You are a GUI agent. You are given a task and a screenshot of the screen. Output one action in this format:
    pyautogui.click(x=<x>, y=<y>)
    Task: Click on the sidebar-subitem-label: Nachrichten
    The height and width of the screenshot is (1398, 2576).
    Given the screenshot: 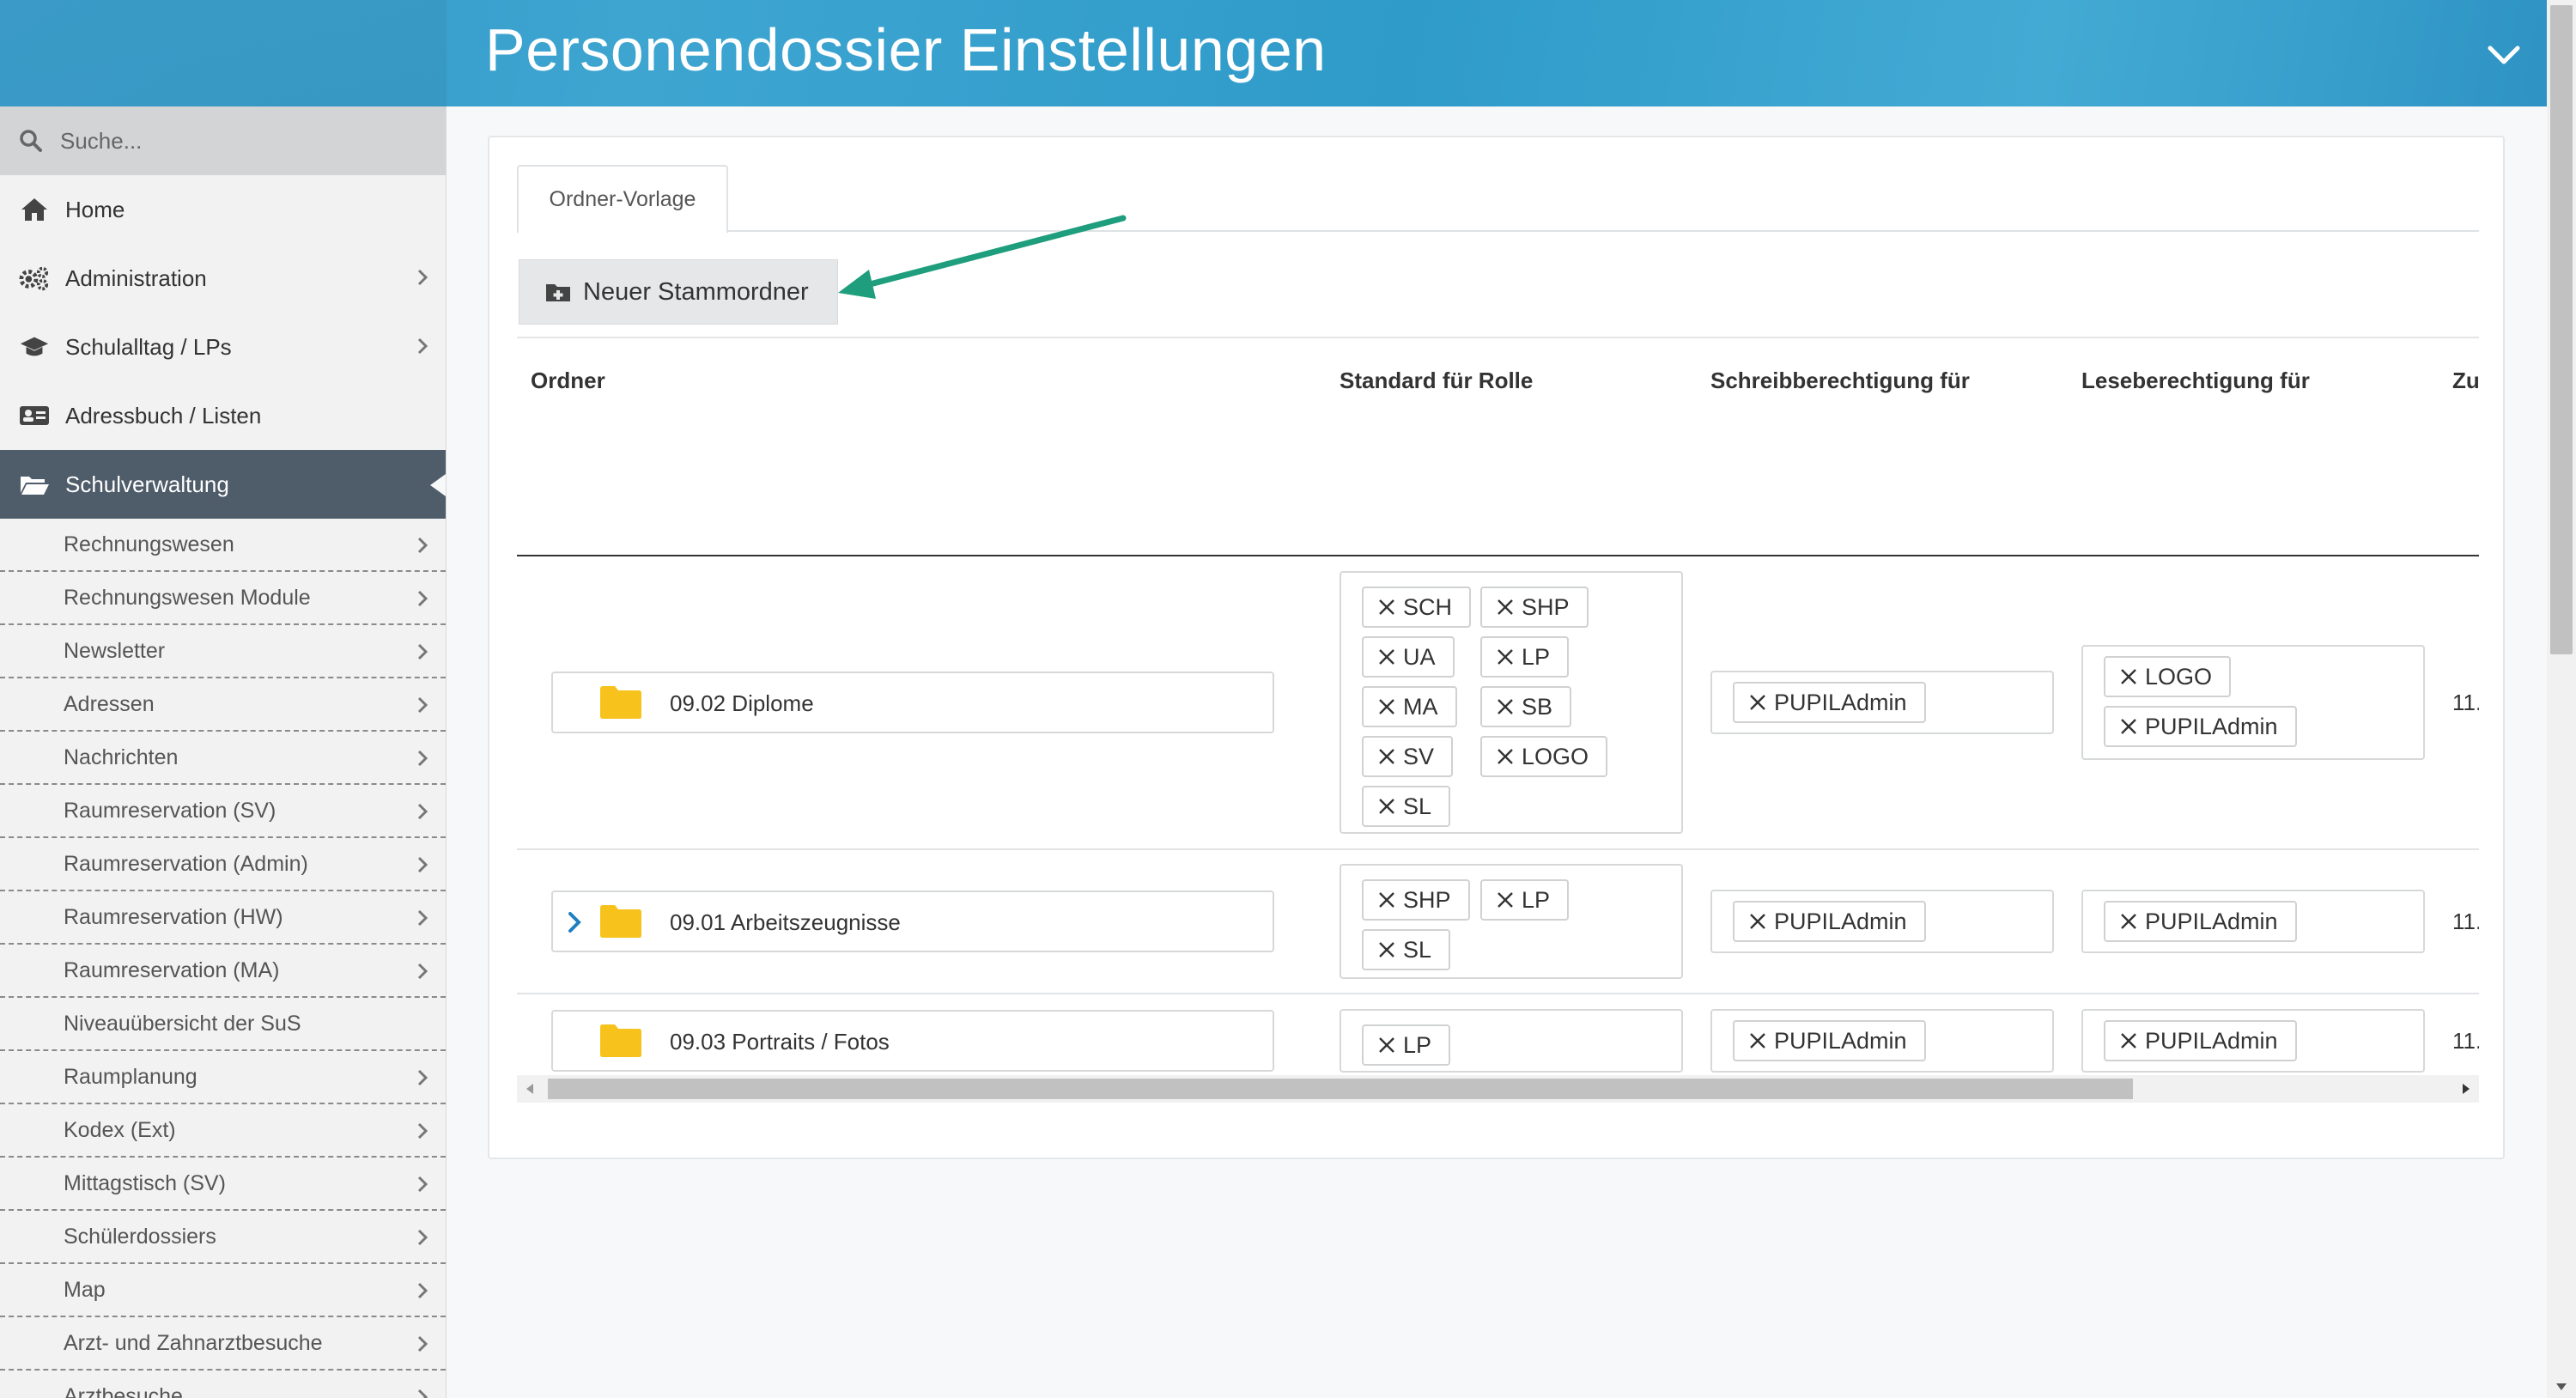 What is the action you would take?
    pyautogui.click(x=122, y=757)
    